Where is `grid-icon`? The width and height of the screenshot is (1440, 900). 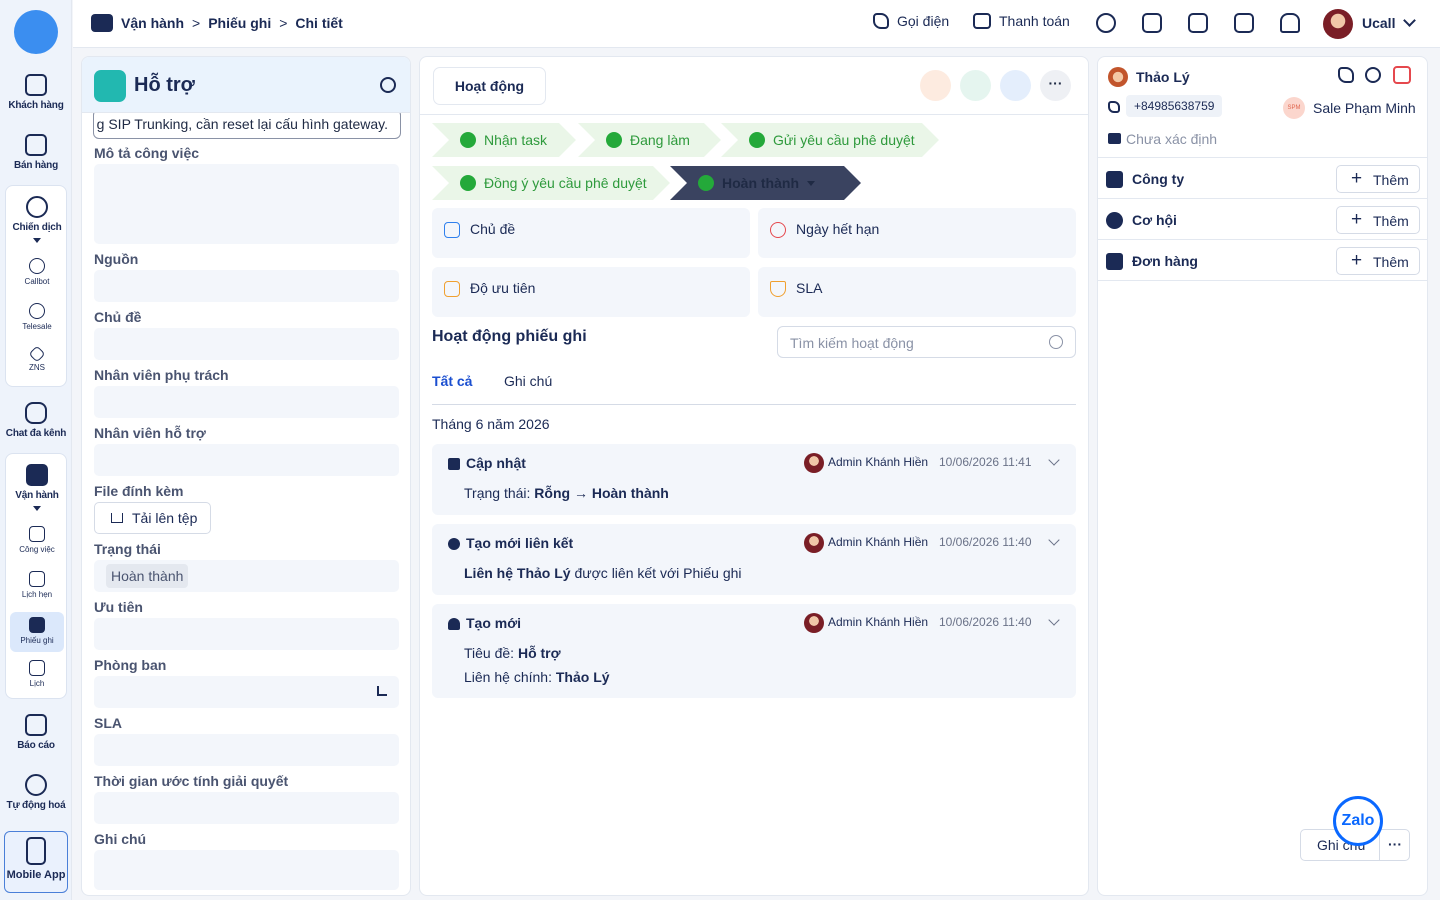
grid-icon is located at coordinates (452, 230).